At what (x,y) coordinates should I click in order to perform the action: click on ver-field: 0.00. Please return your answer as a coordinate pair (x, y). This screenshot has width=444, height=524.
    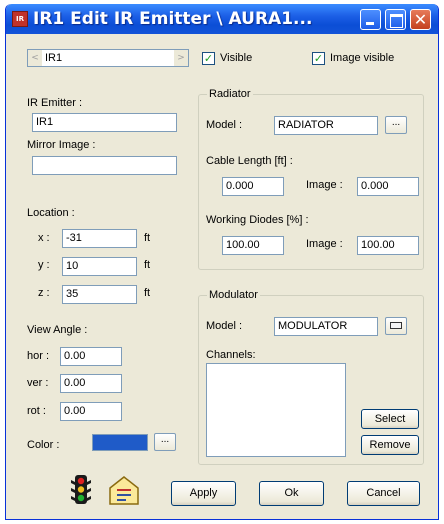
    Looking at the image, I should click on (91, 383).